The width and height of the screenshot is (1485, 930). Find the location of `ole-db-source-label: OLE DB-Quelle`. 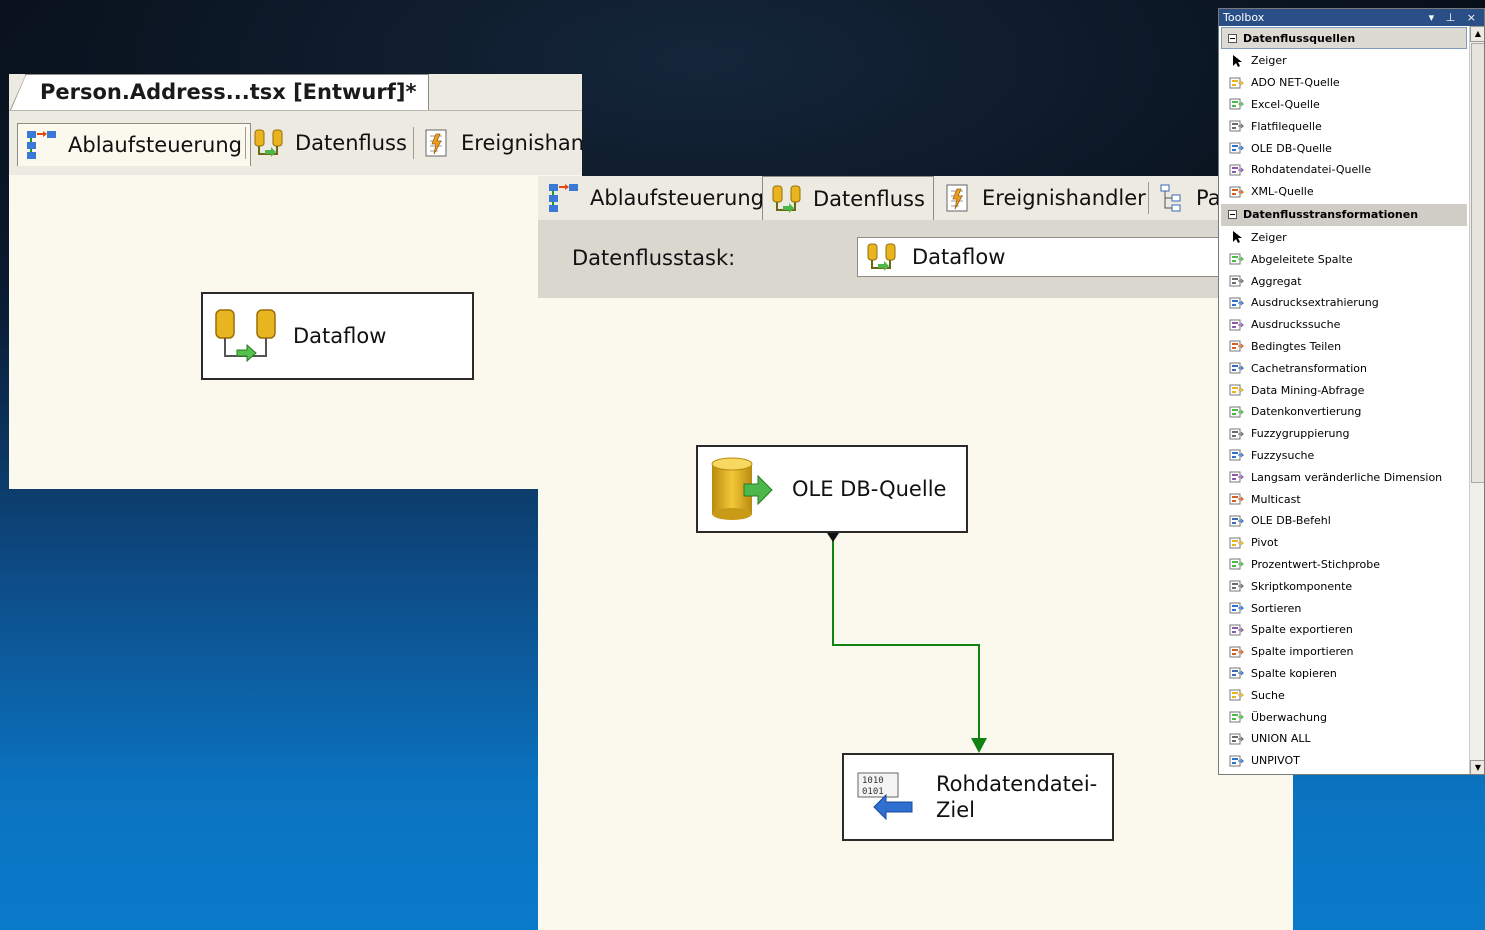

ole-db-source-label: OLE DB-Quelle is located at coordinates (869, 489).